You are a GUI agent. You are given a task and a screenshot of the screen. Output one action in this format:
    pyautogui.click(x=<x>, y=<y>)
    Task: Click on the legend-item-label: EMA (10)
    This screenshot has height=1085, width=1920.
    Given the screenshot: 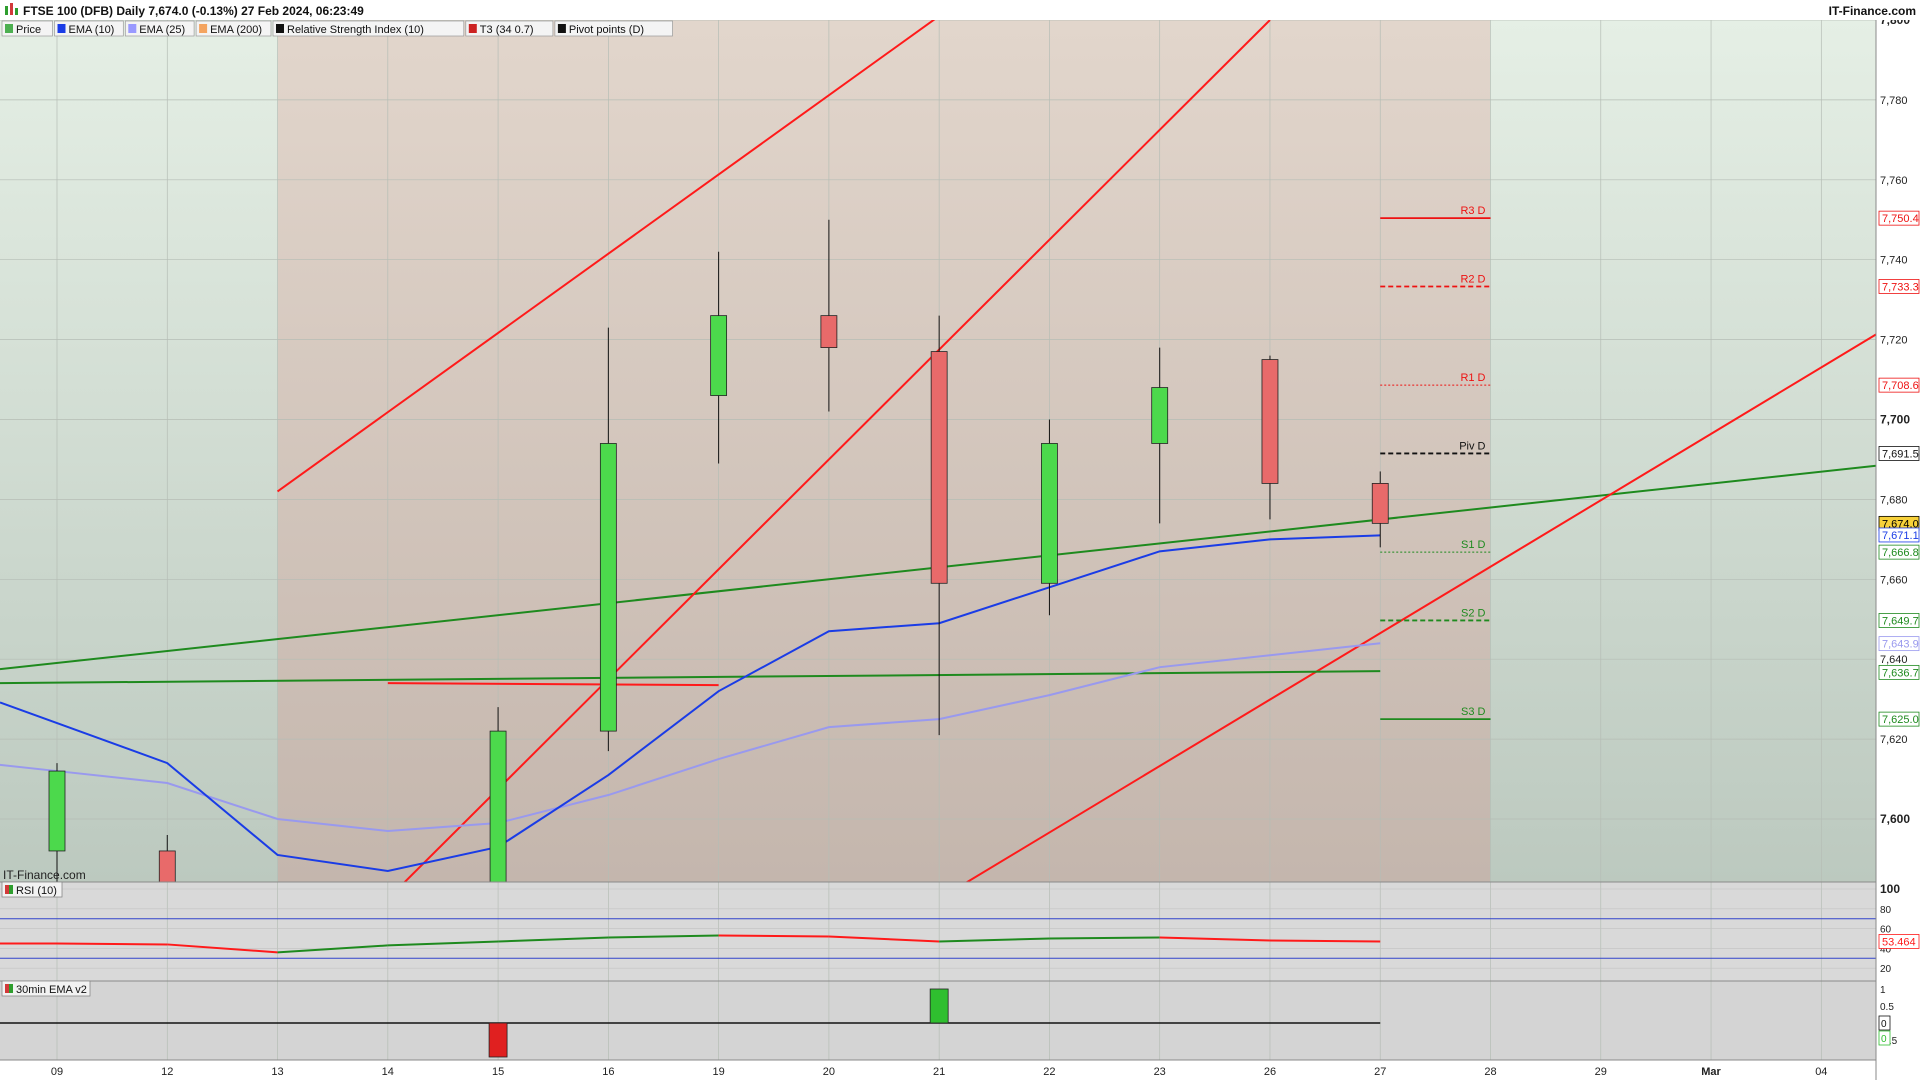 What is the action you would take?
    pyautogui.click(x=92, y=30)
    